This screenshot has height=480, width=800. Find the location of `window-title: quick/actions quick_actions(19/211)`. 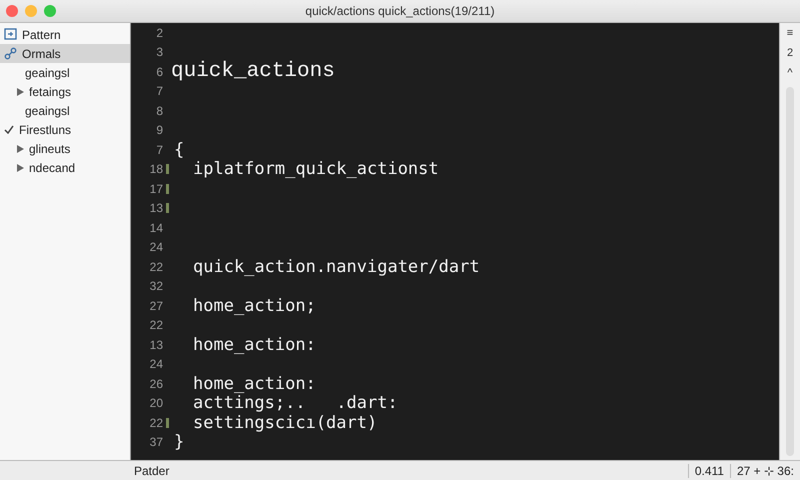

window-title: quick/actions quick_actions(19/211) is located at coordinates (400, 11).